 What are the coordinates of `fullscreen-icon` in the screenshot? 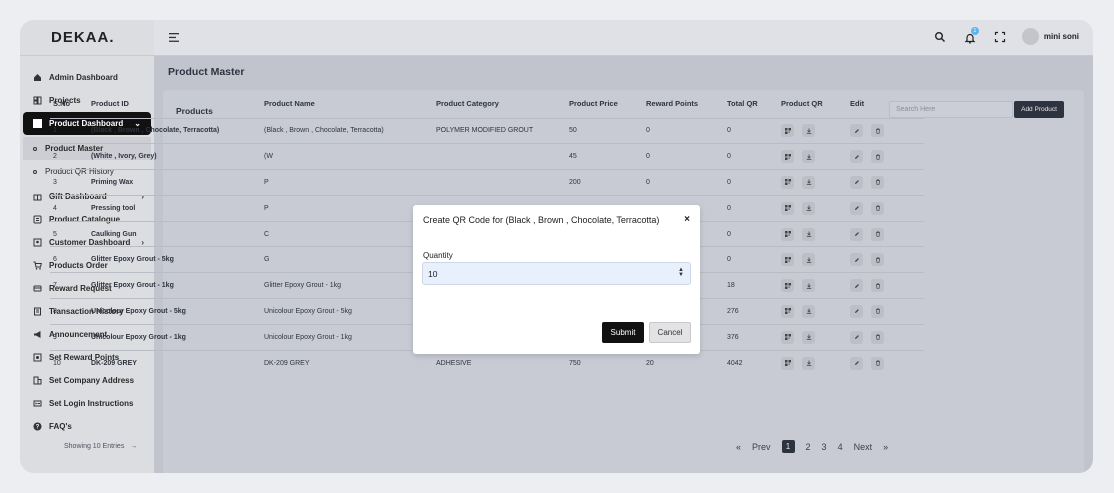 It's located at (1000, 37).